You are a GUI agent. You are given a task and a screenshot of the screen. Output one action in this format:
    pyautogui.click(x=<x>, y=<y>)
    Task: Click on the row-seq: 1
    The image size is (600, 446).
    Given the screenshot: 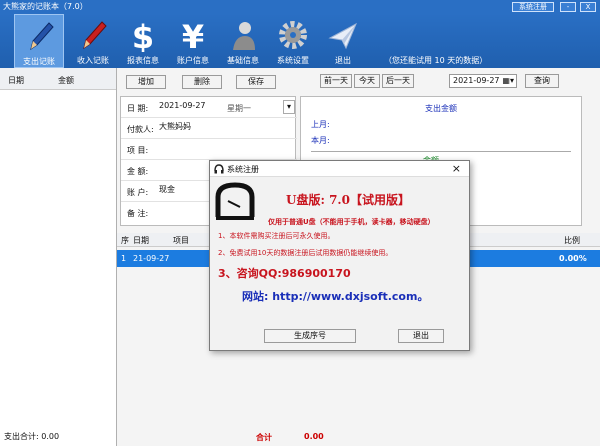 What is the action you would take?
    pyautogui.click(x=124, y=258)
    